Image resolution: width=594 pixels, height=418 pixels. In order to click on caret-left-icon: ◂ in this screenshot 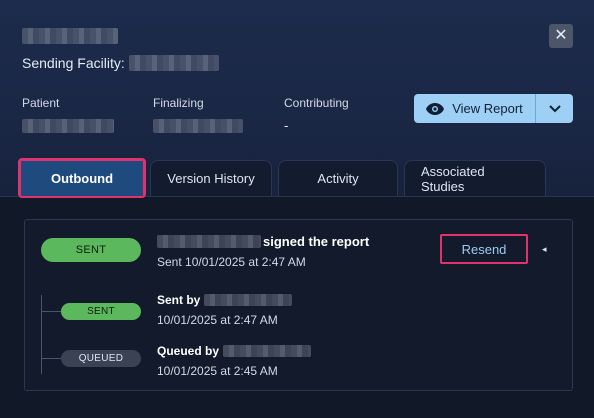, I will do `click(544, 249)`.